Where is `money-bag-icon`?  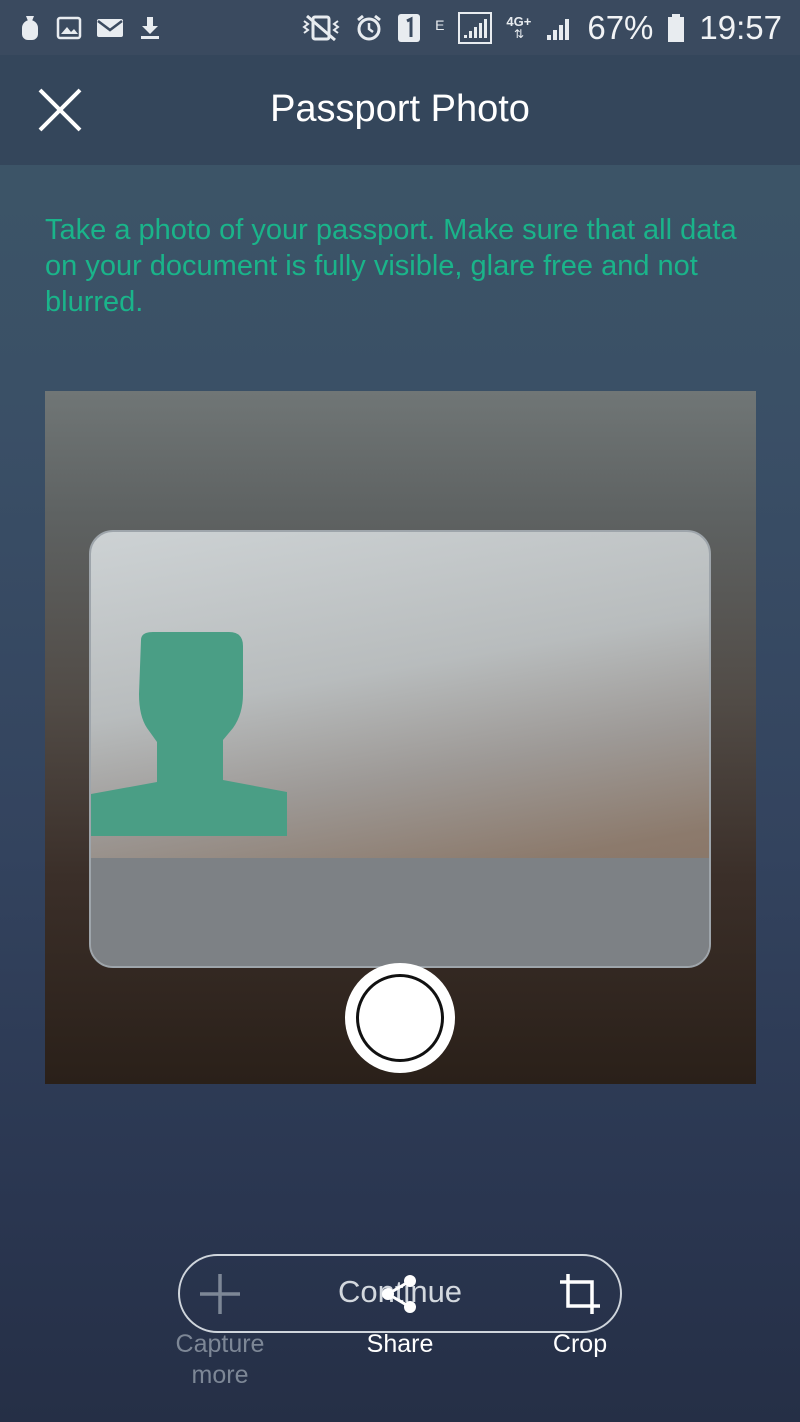 money-bag-icon is located at coordinates (30, 27).